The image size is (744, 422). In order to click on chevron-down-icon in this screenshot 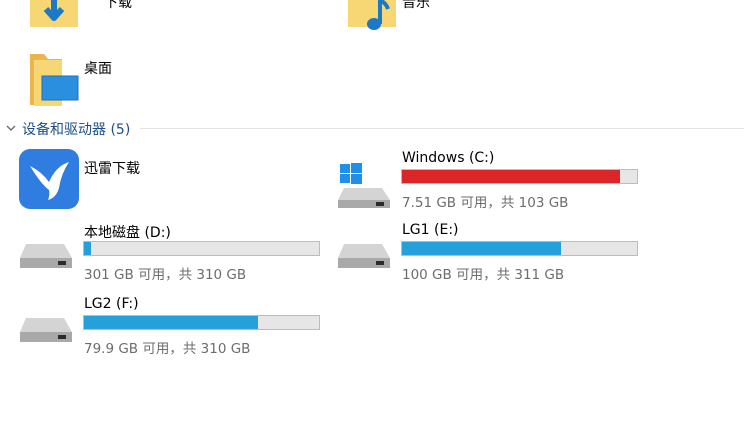, I will do `click(11, 128)`.